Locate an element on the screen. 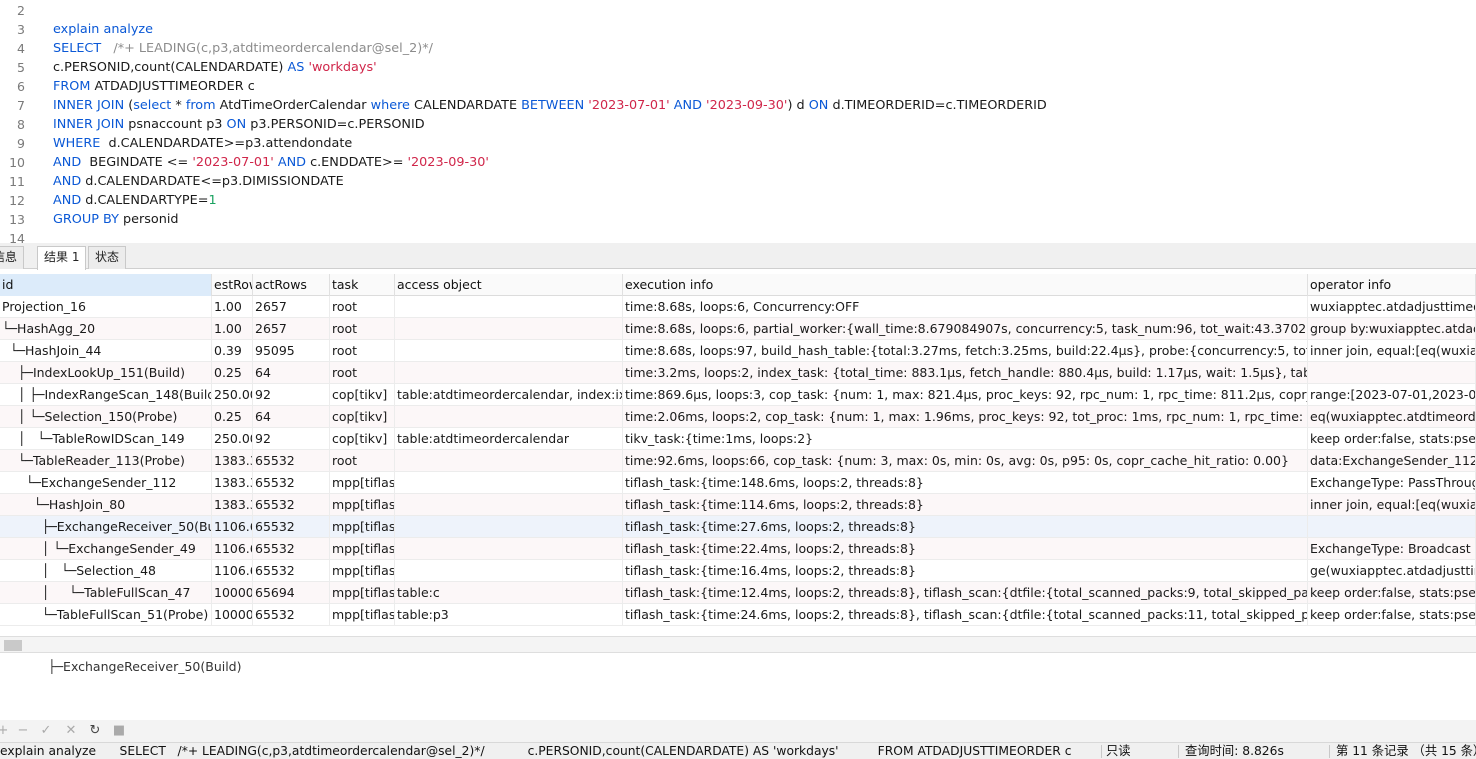  col-act-rows-header: actRows is located at coordinates (291, 285).